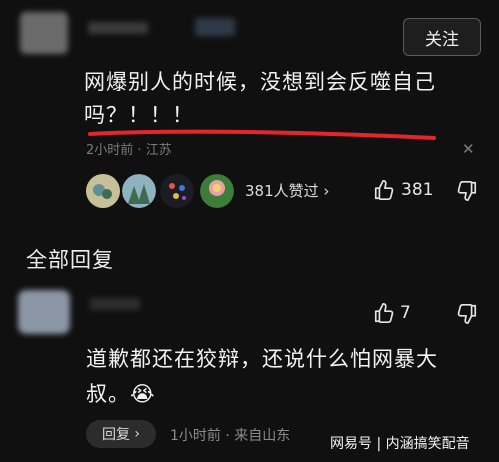  Describe the element at coordinates (195, 436) in the screenshot. I see `reply-time: 1小时前` at that location.